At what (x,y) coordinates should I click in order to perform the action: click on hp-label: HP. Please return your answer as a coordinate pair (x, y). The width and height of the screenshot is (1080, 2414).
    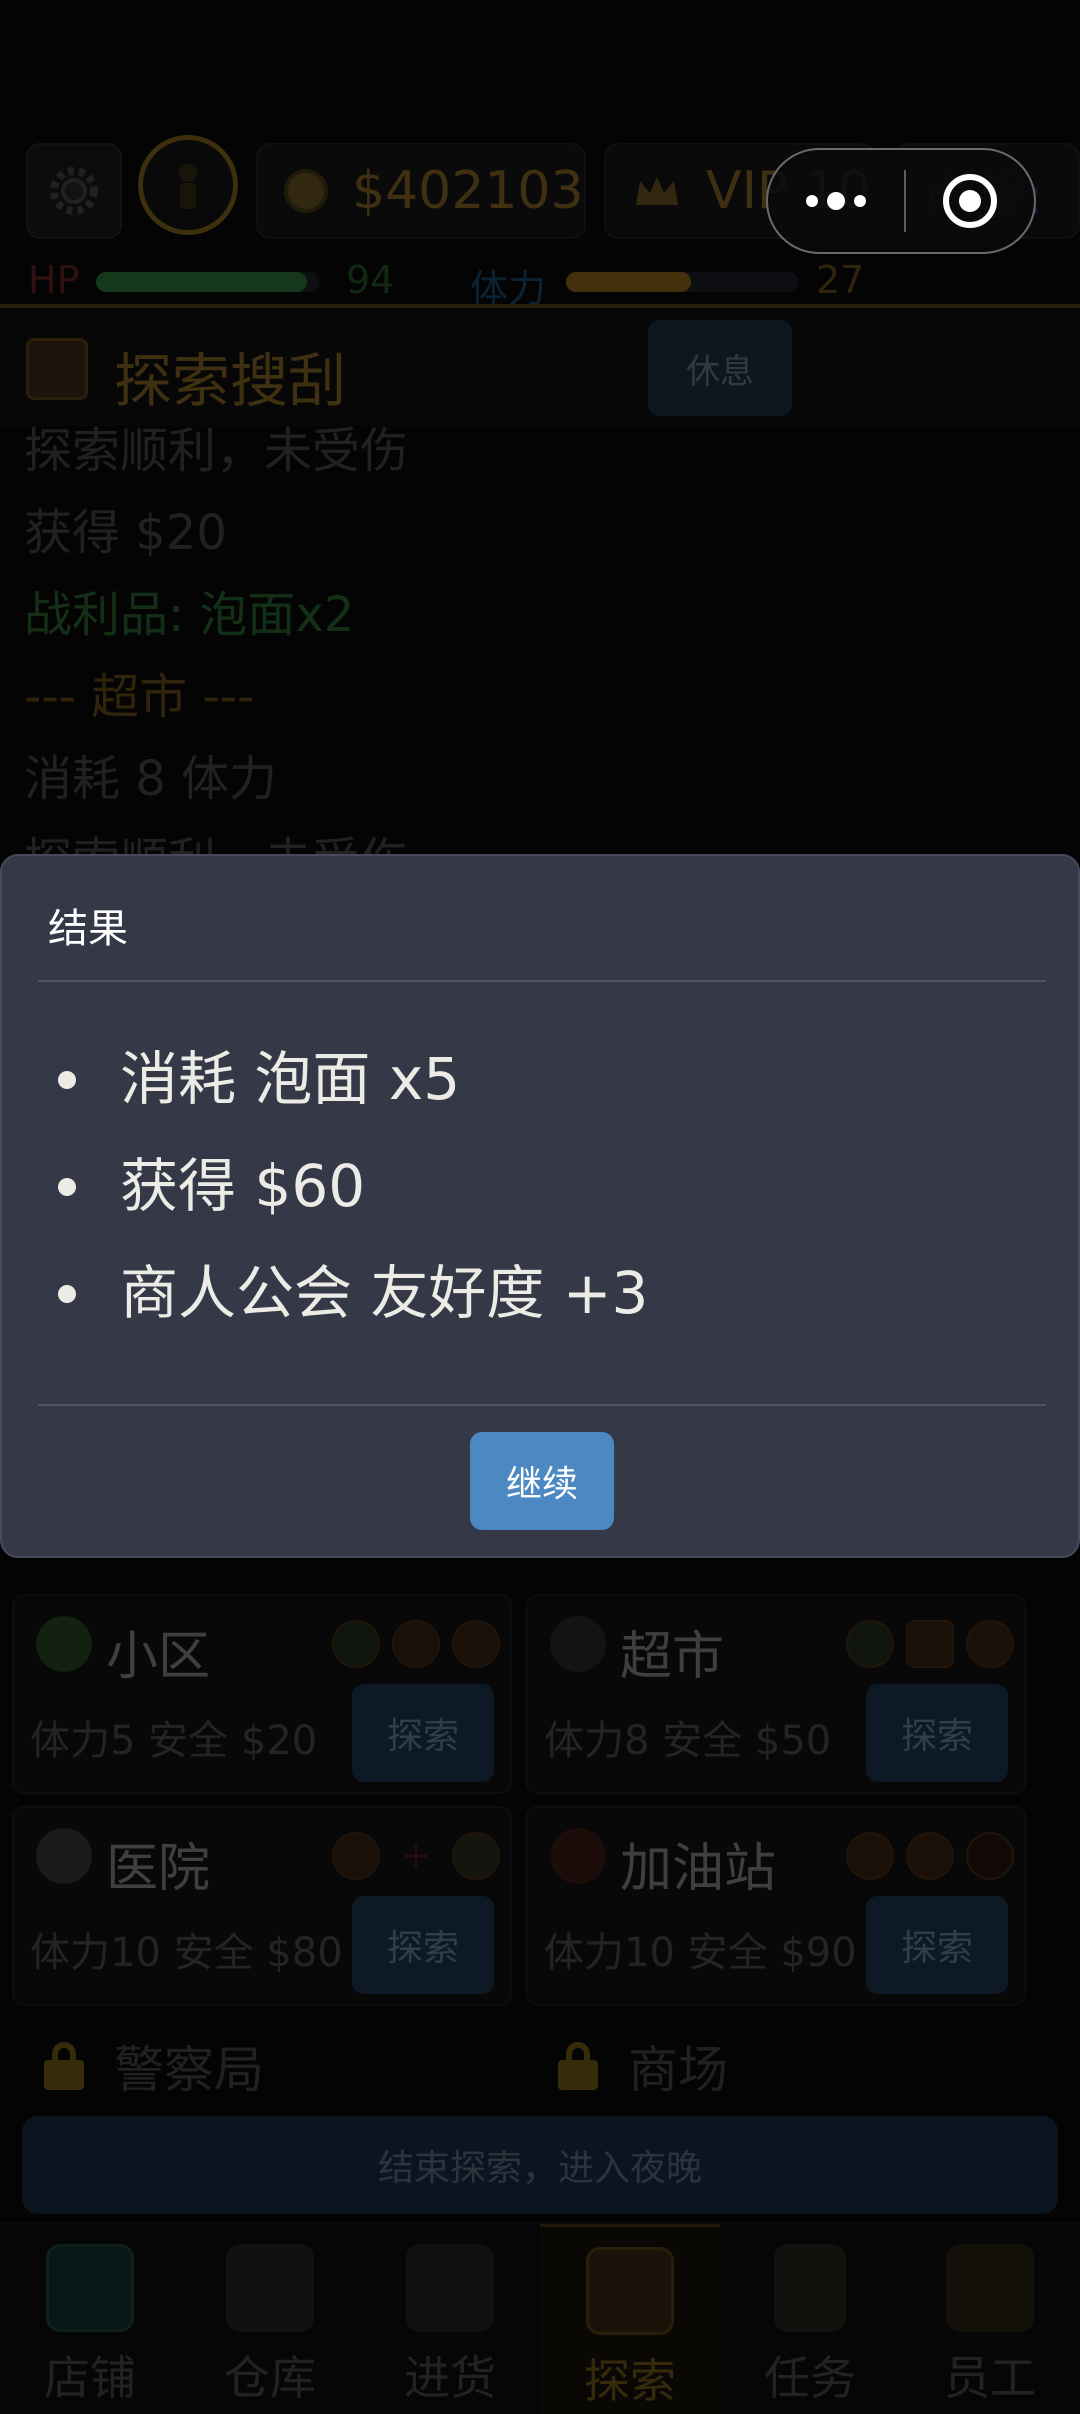
    Looking at the image, I should click on (54, 280).